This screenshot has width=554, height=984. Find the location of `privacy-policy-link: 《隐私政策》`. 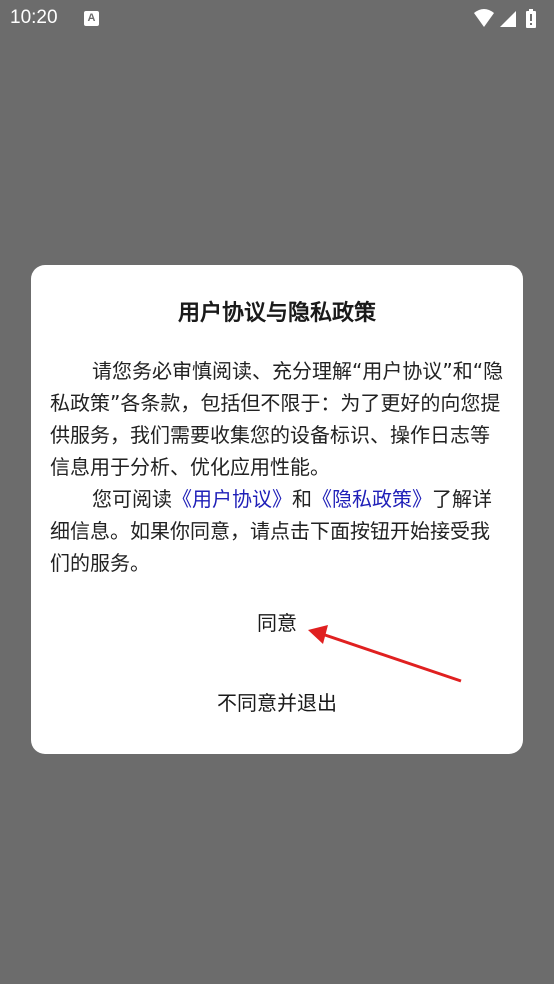

privacy-policy-link: 《隐私政策》 is located at coordinates (372, 499).